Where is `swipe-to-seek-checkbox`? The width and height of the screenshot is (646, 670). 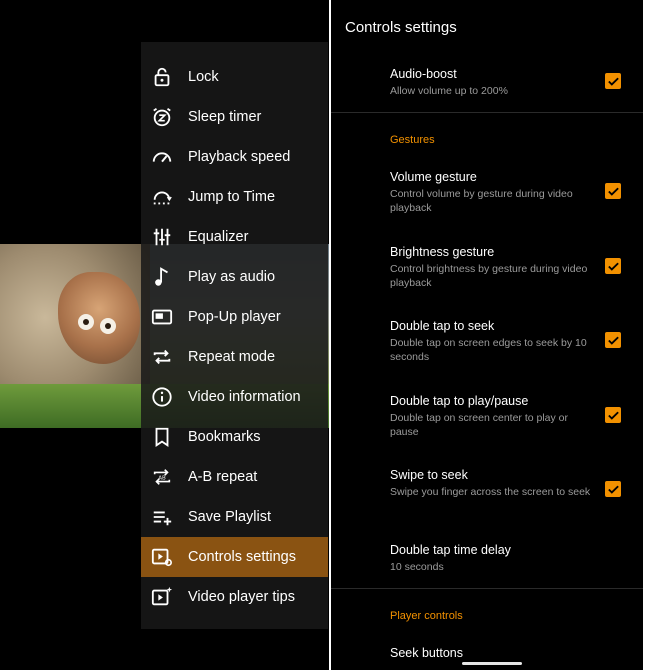
swipe-to-seek-checkbox is located at coordinates (613, 489).